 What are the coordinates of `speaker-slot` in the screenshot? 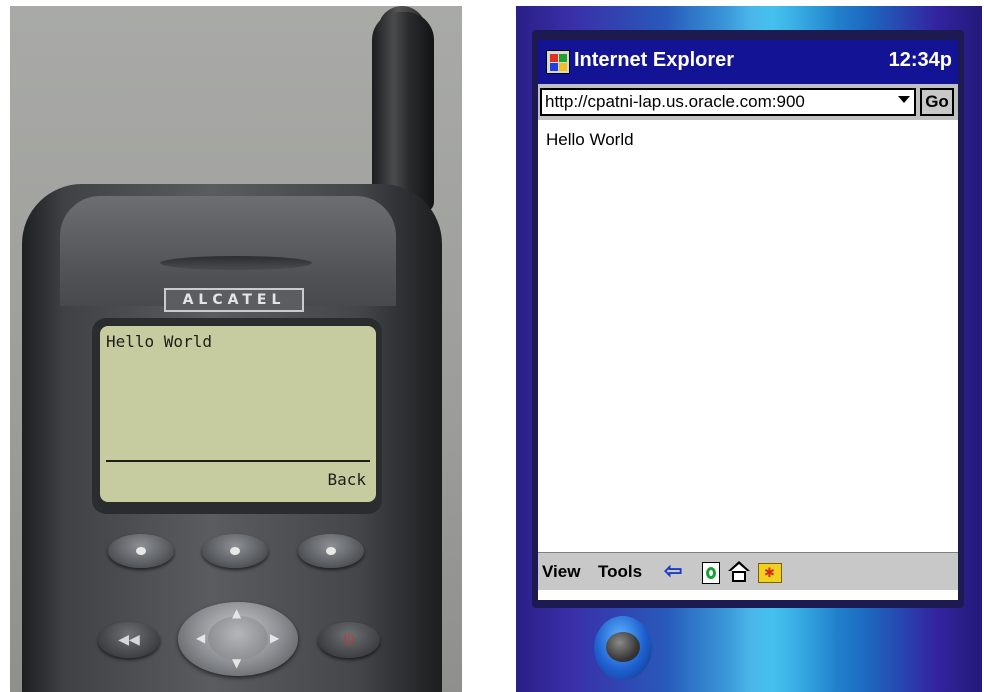 It's located at (236, 263).